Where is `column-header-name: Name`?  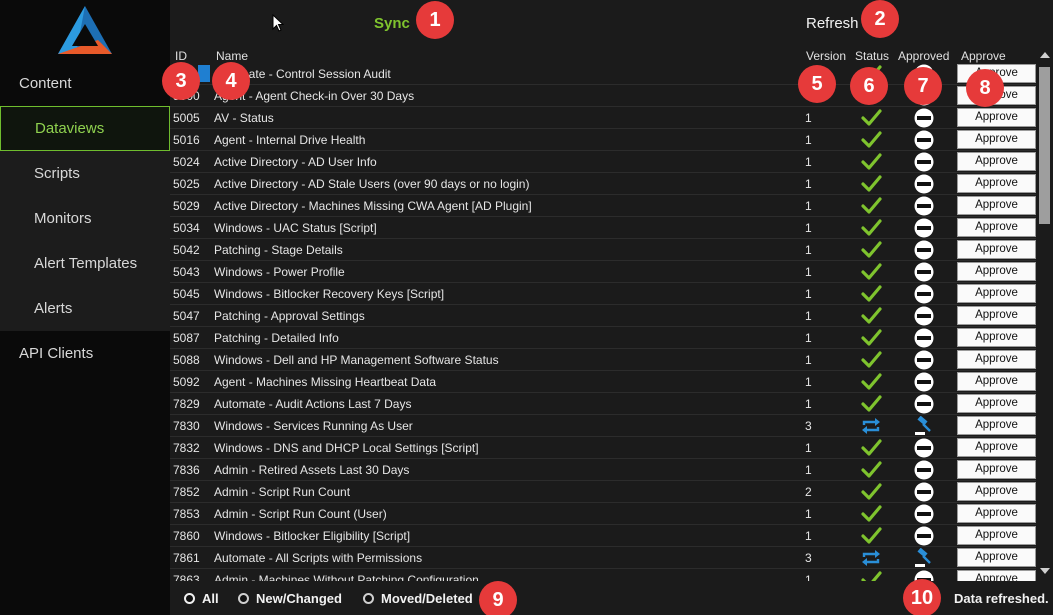 column-header-name: Name is located at coordinates (232, 56).